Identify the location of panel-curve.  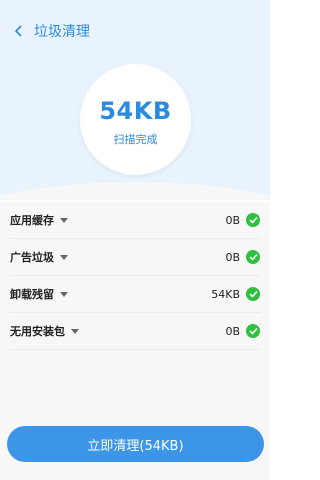
(135, 191).